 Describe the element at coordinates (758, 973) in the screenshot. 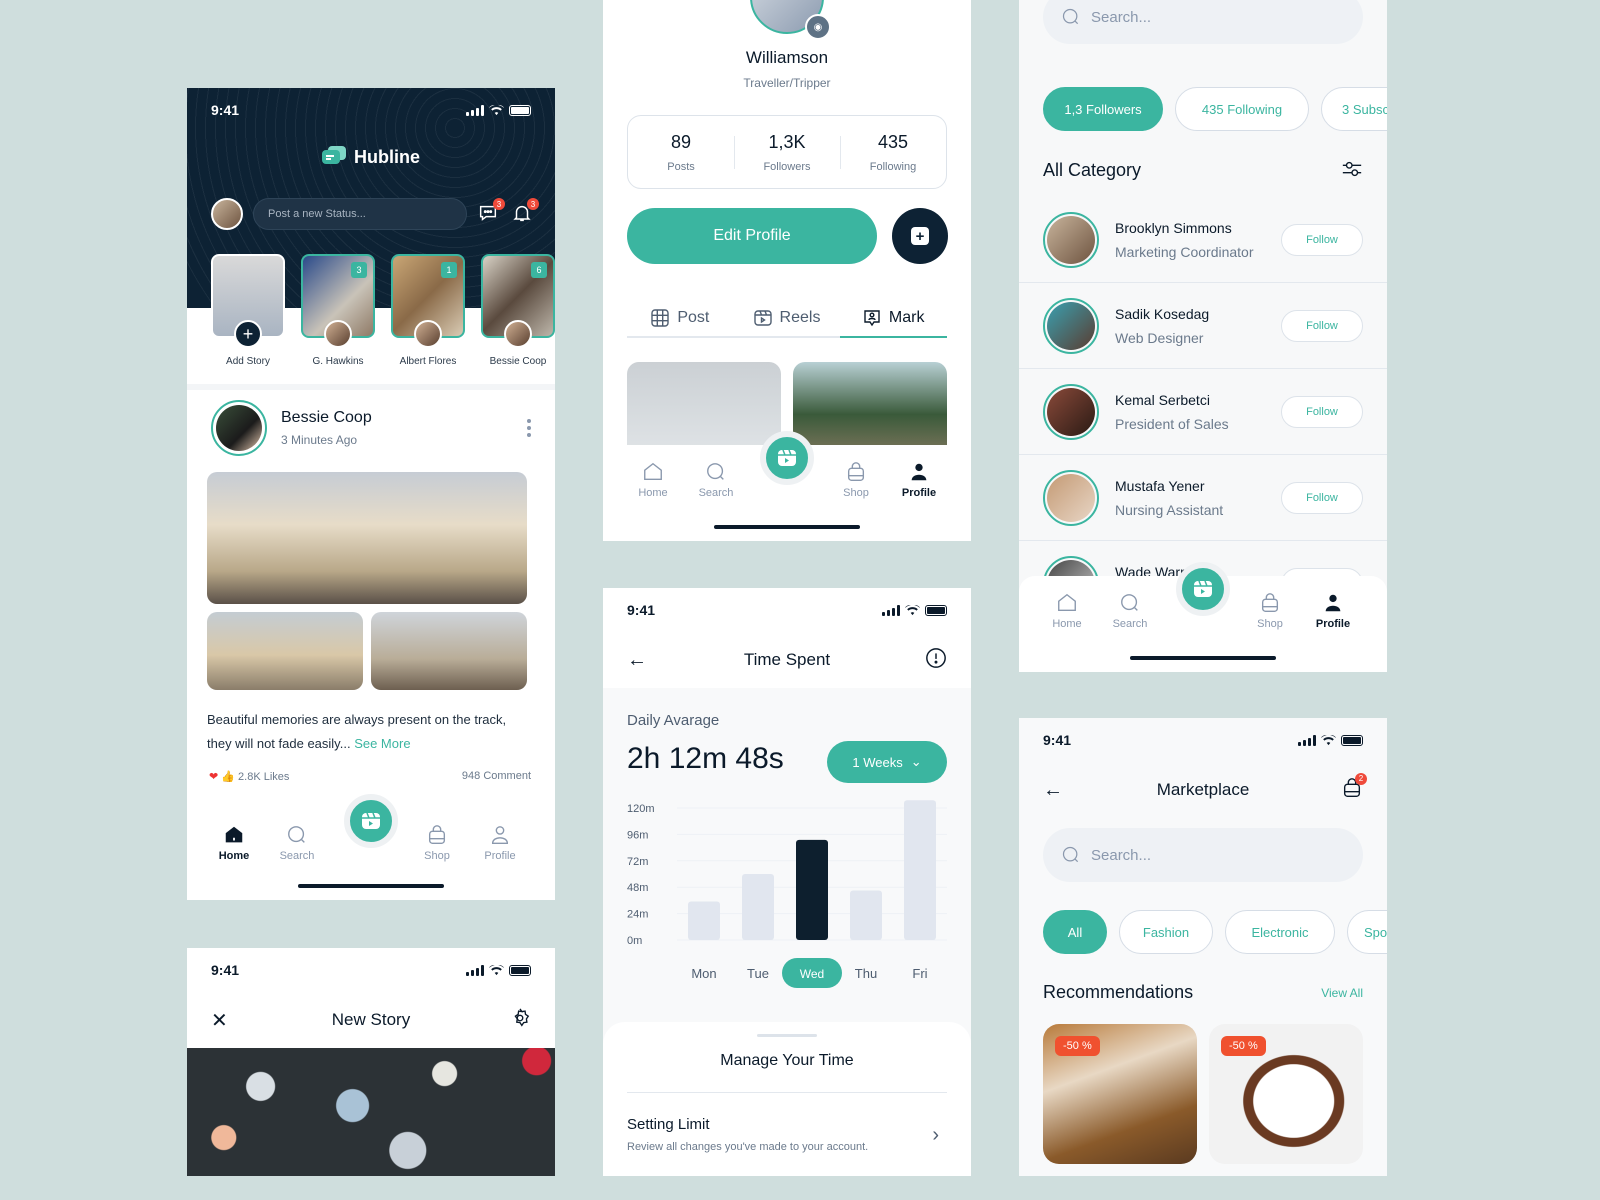

I see `x-tick-label: Tue` at that location.